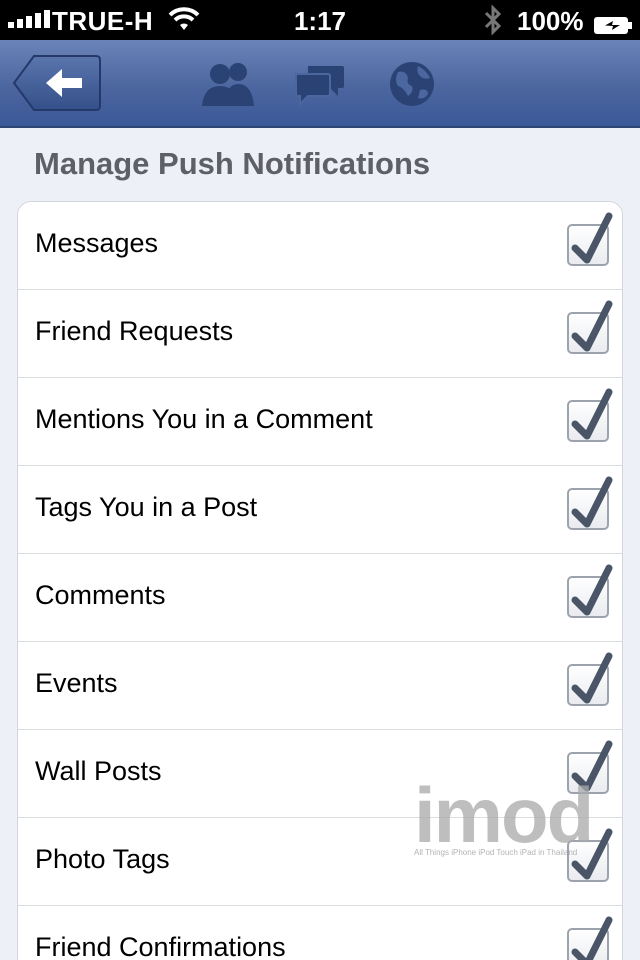  What do you see at coordinates (160, 946) in the screenshot?
I see `settings-row-label: Friend Confirmations` at bounding box center [160, 946].